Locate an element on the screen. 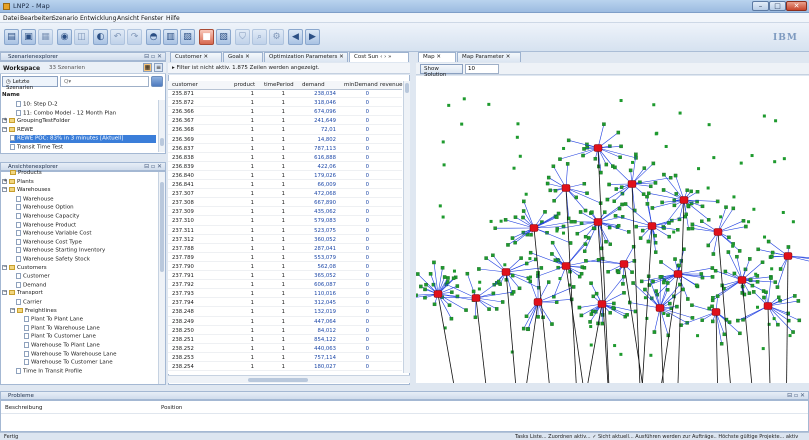 The image size is (809, 440). cell-customer: 236.839 is located at coordinates (183, 167).